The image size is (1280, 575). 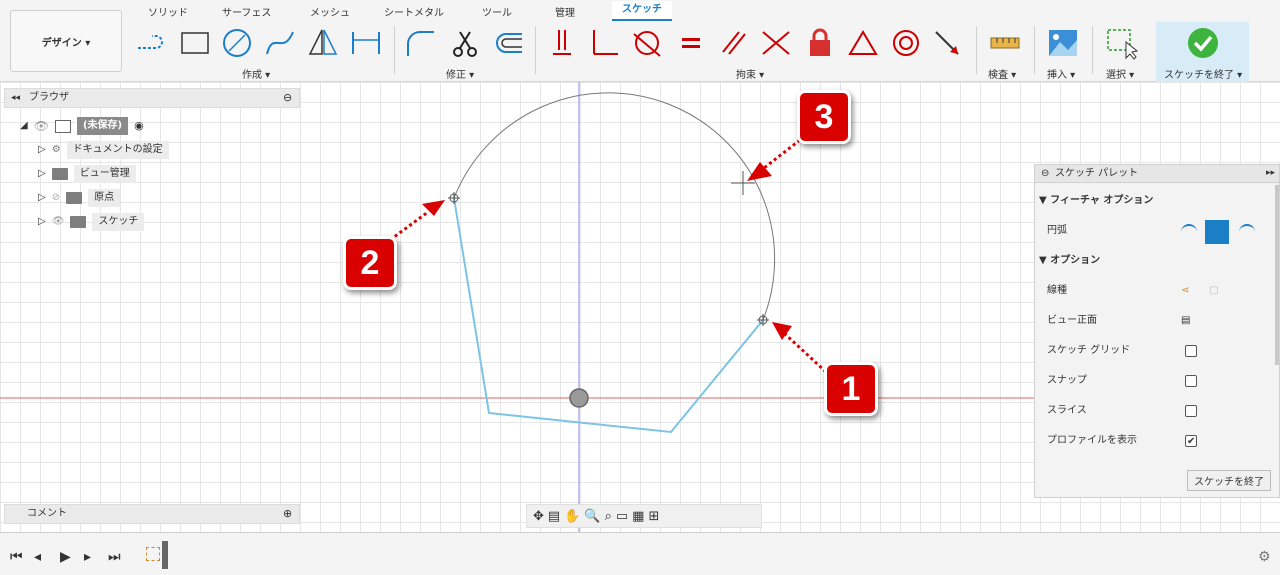 I want to click on sketch-arc, so click(x=614, y=206).